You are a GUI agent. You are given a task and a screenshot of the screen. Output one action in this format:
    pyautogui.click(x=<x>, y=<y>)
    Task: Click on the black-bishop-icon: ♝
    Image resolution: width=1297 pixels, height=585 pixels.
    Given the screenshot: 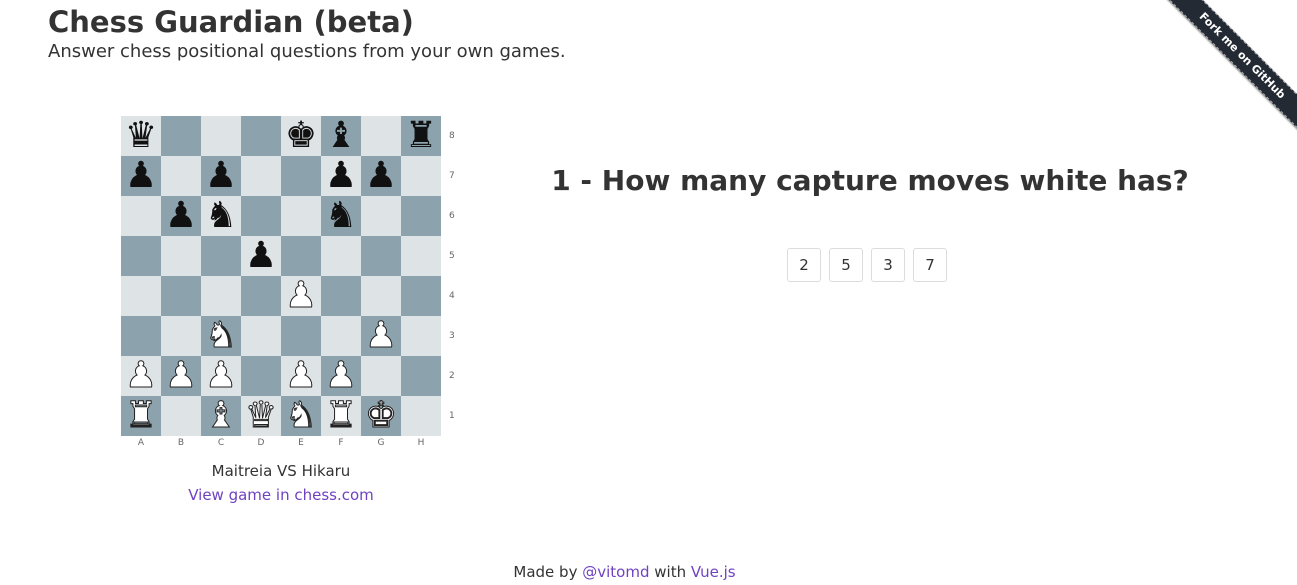 What is the action you would take?
    pyautogui.click(x=341, y=136)
    